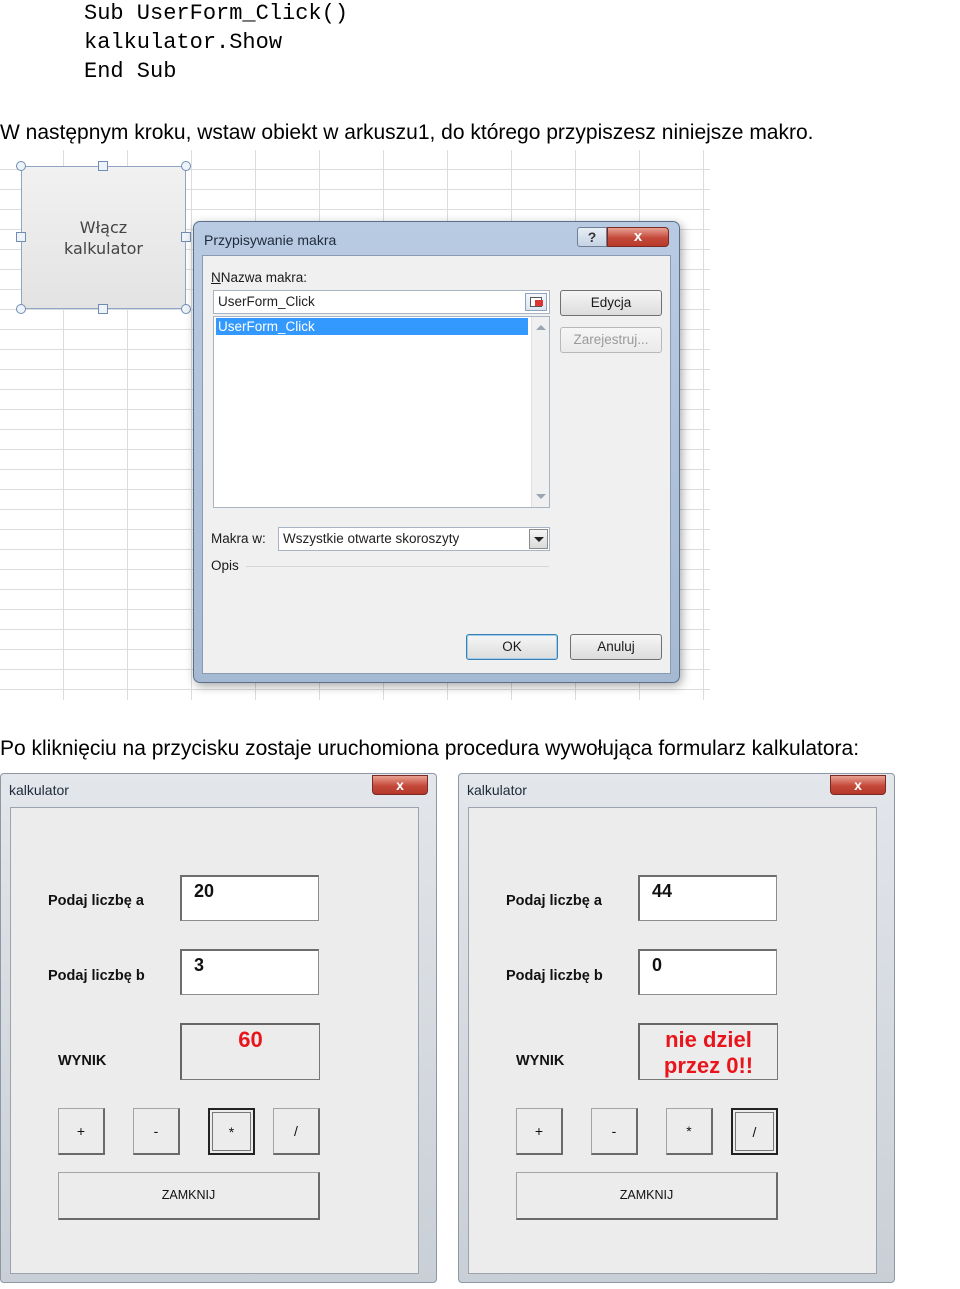  What do you see at coordinates (186, 309) in the screenshot?
I see `resize-handle-bottom-right` at bounding box center [186, 309].